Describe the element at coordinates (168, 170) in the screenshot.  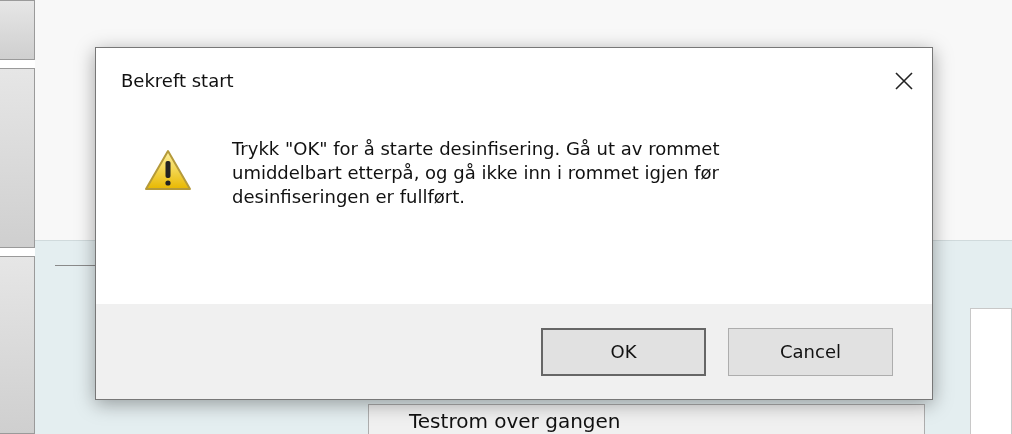
I see `warning-icon` at that location.